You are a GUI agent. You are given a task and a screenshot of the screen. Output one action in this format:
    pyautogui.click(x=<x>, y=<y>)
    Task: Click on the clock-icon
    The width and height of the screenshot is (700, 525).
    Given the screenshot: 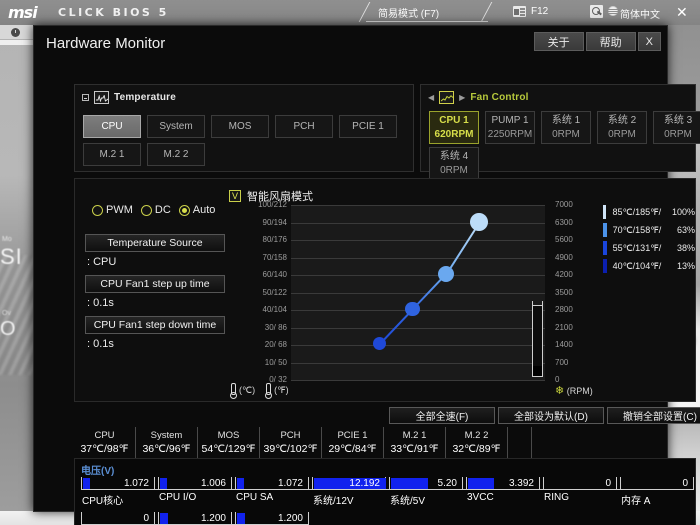 What is the action you would take?
    pyautogui.click(x=15, y=32)
    